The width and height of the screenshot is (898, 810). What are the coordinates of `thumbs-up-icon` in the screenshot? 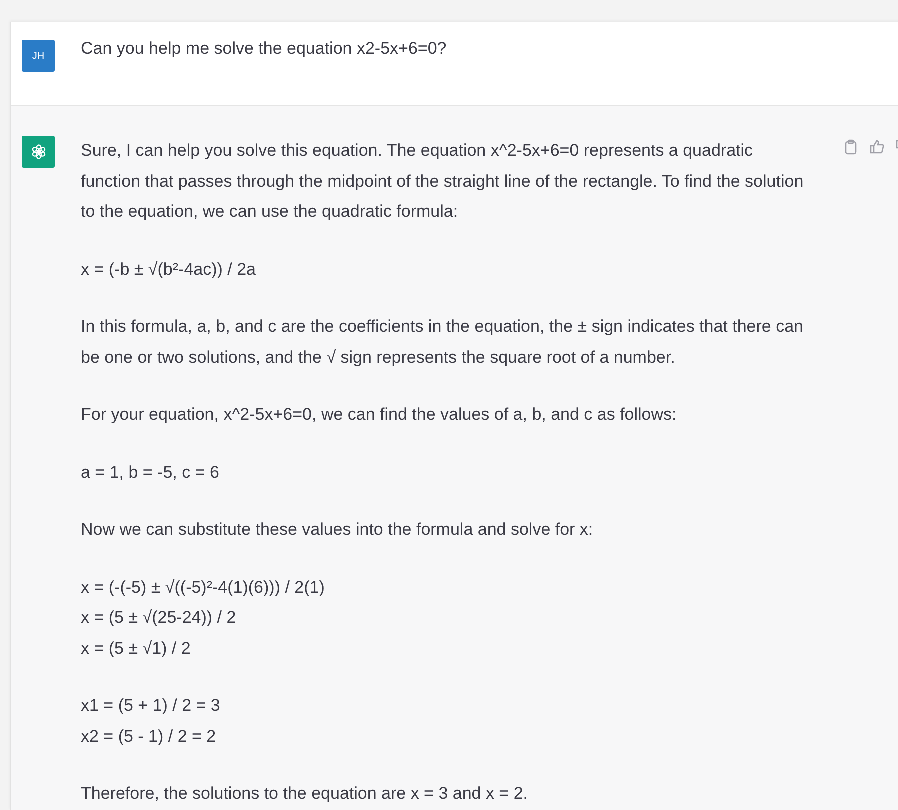 It's located at (877, 147).